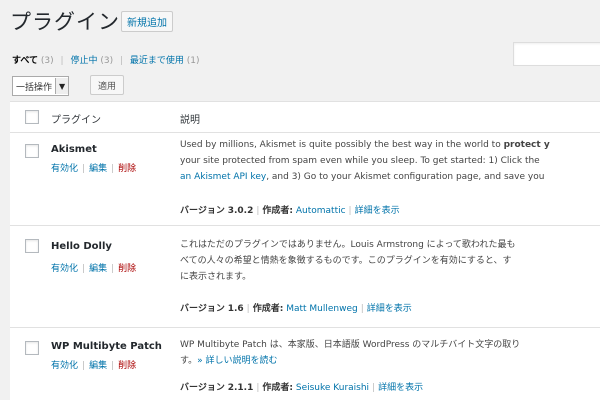 The height and width of the screenshot is (400, 600). What do you see at coordinates (216, 277) in the screenshot?
I see `description-text: に表示されます。` at bounding box center [216, 277].